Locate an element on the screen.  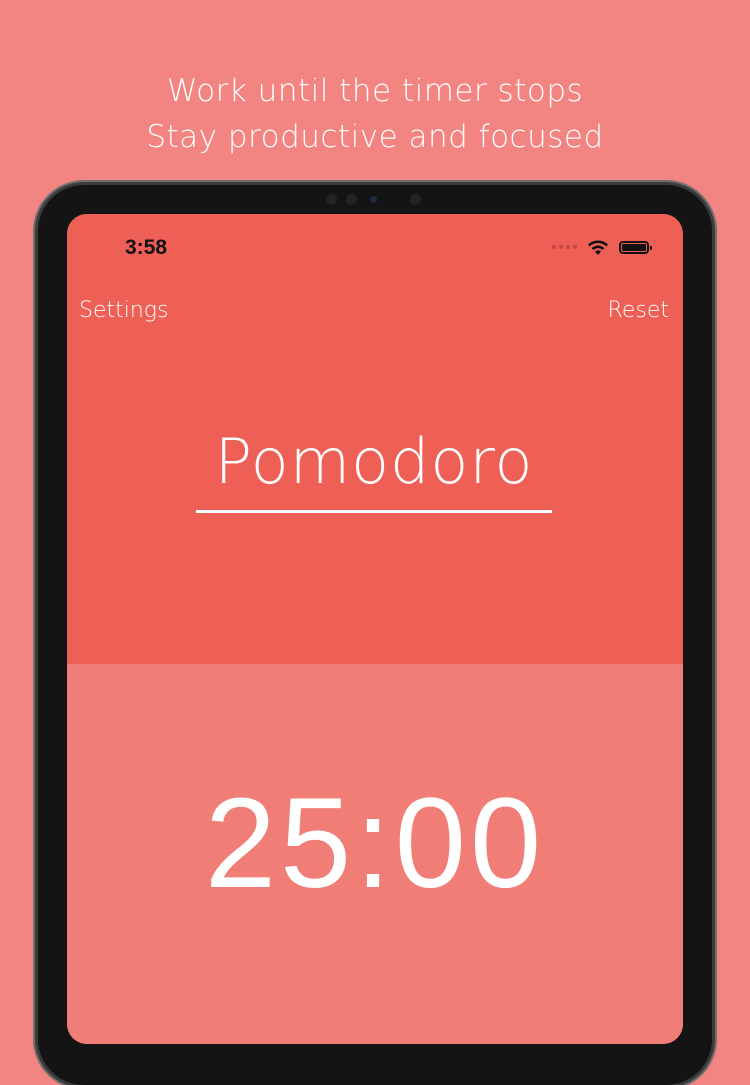
camera-lens-icon is located at coordinates (373, 199).